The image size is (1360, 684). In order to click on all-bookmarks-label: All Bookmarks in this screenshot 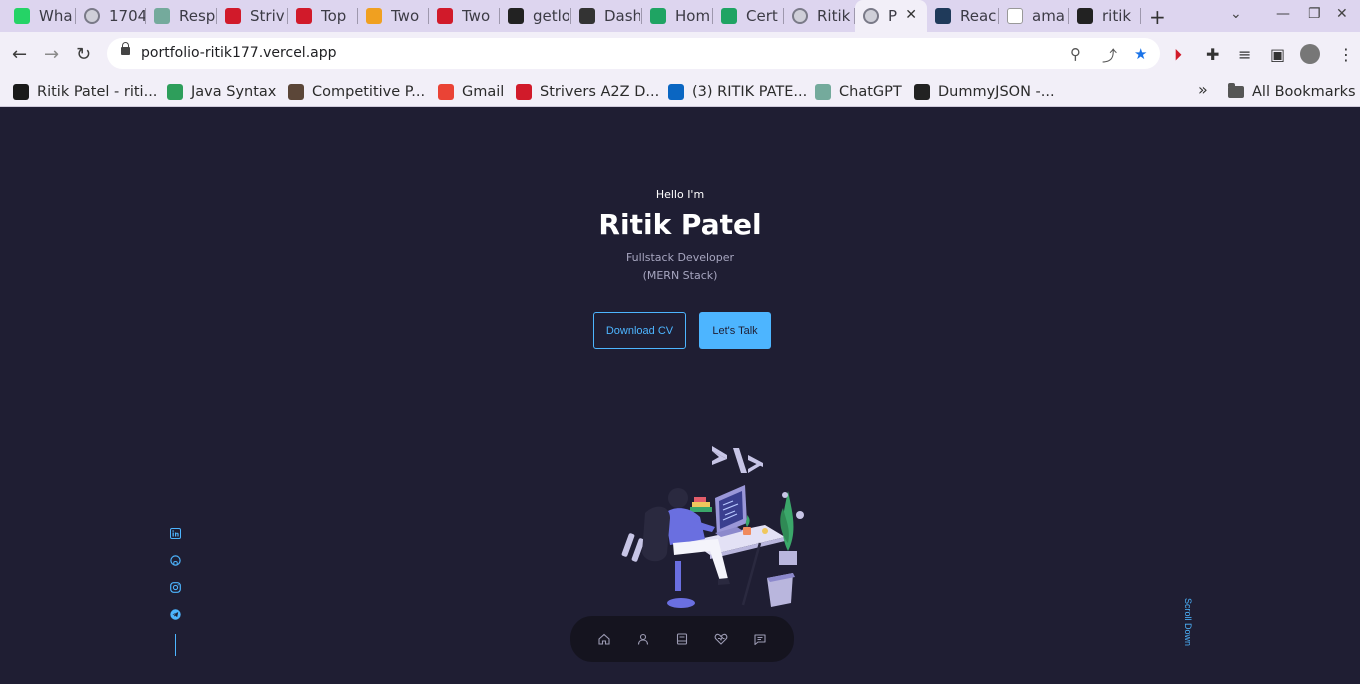, I will do `click(1304, 92)`.